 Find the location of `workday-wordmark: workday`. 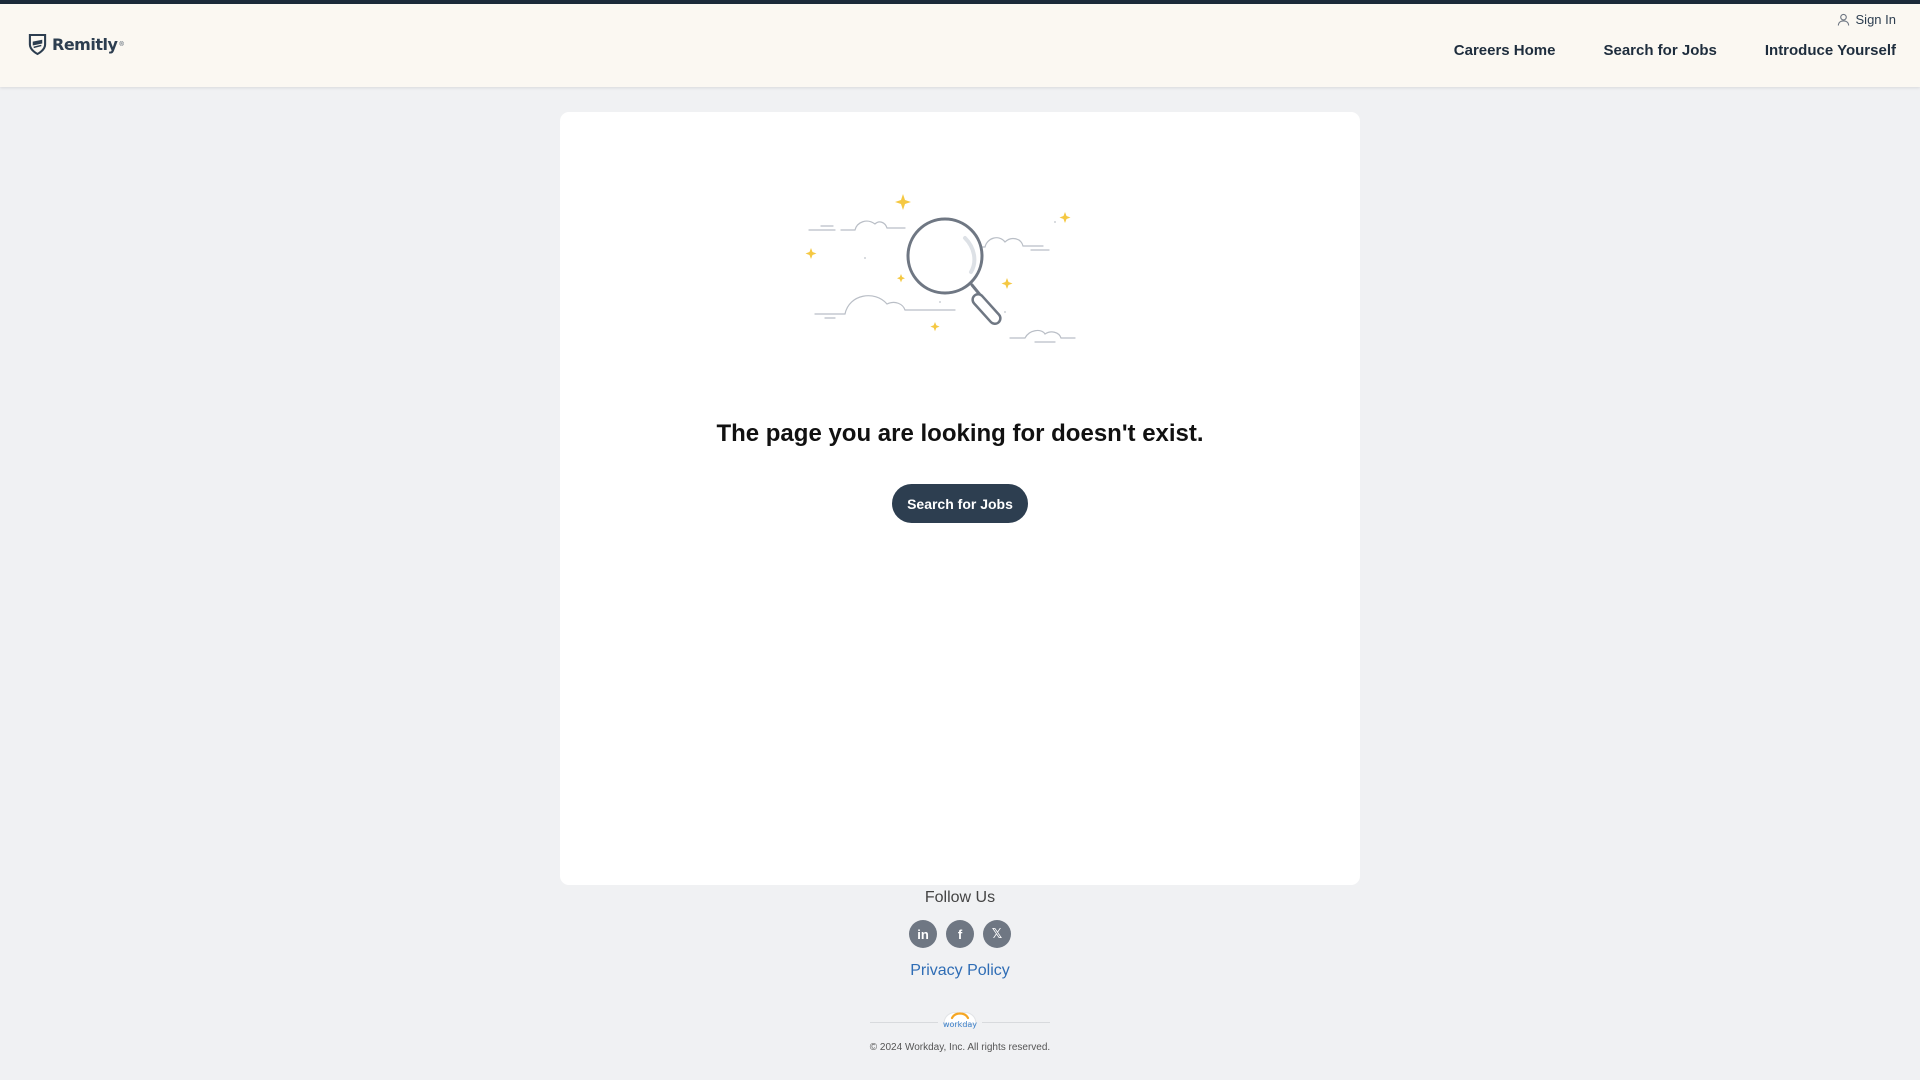

workday-wordmark: workday is located at coordinates (960, 1024).